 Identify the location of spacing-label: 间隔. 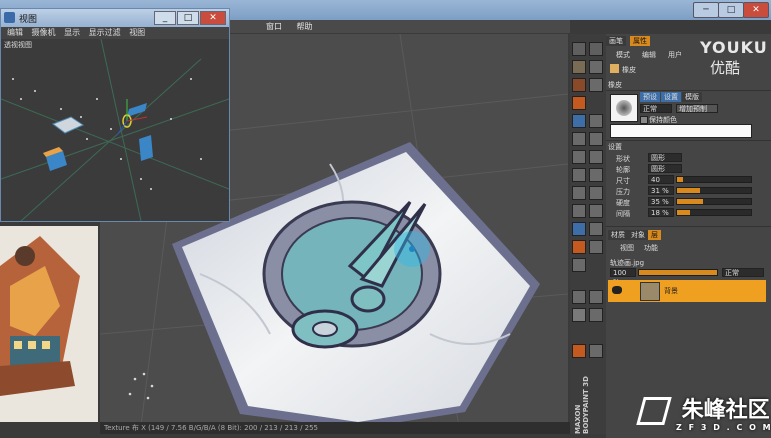
(623, 214).